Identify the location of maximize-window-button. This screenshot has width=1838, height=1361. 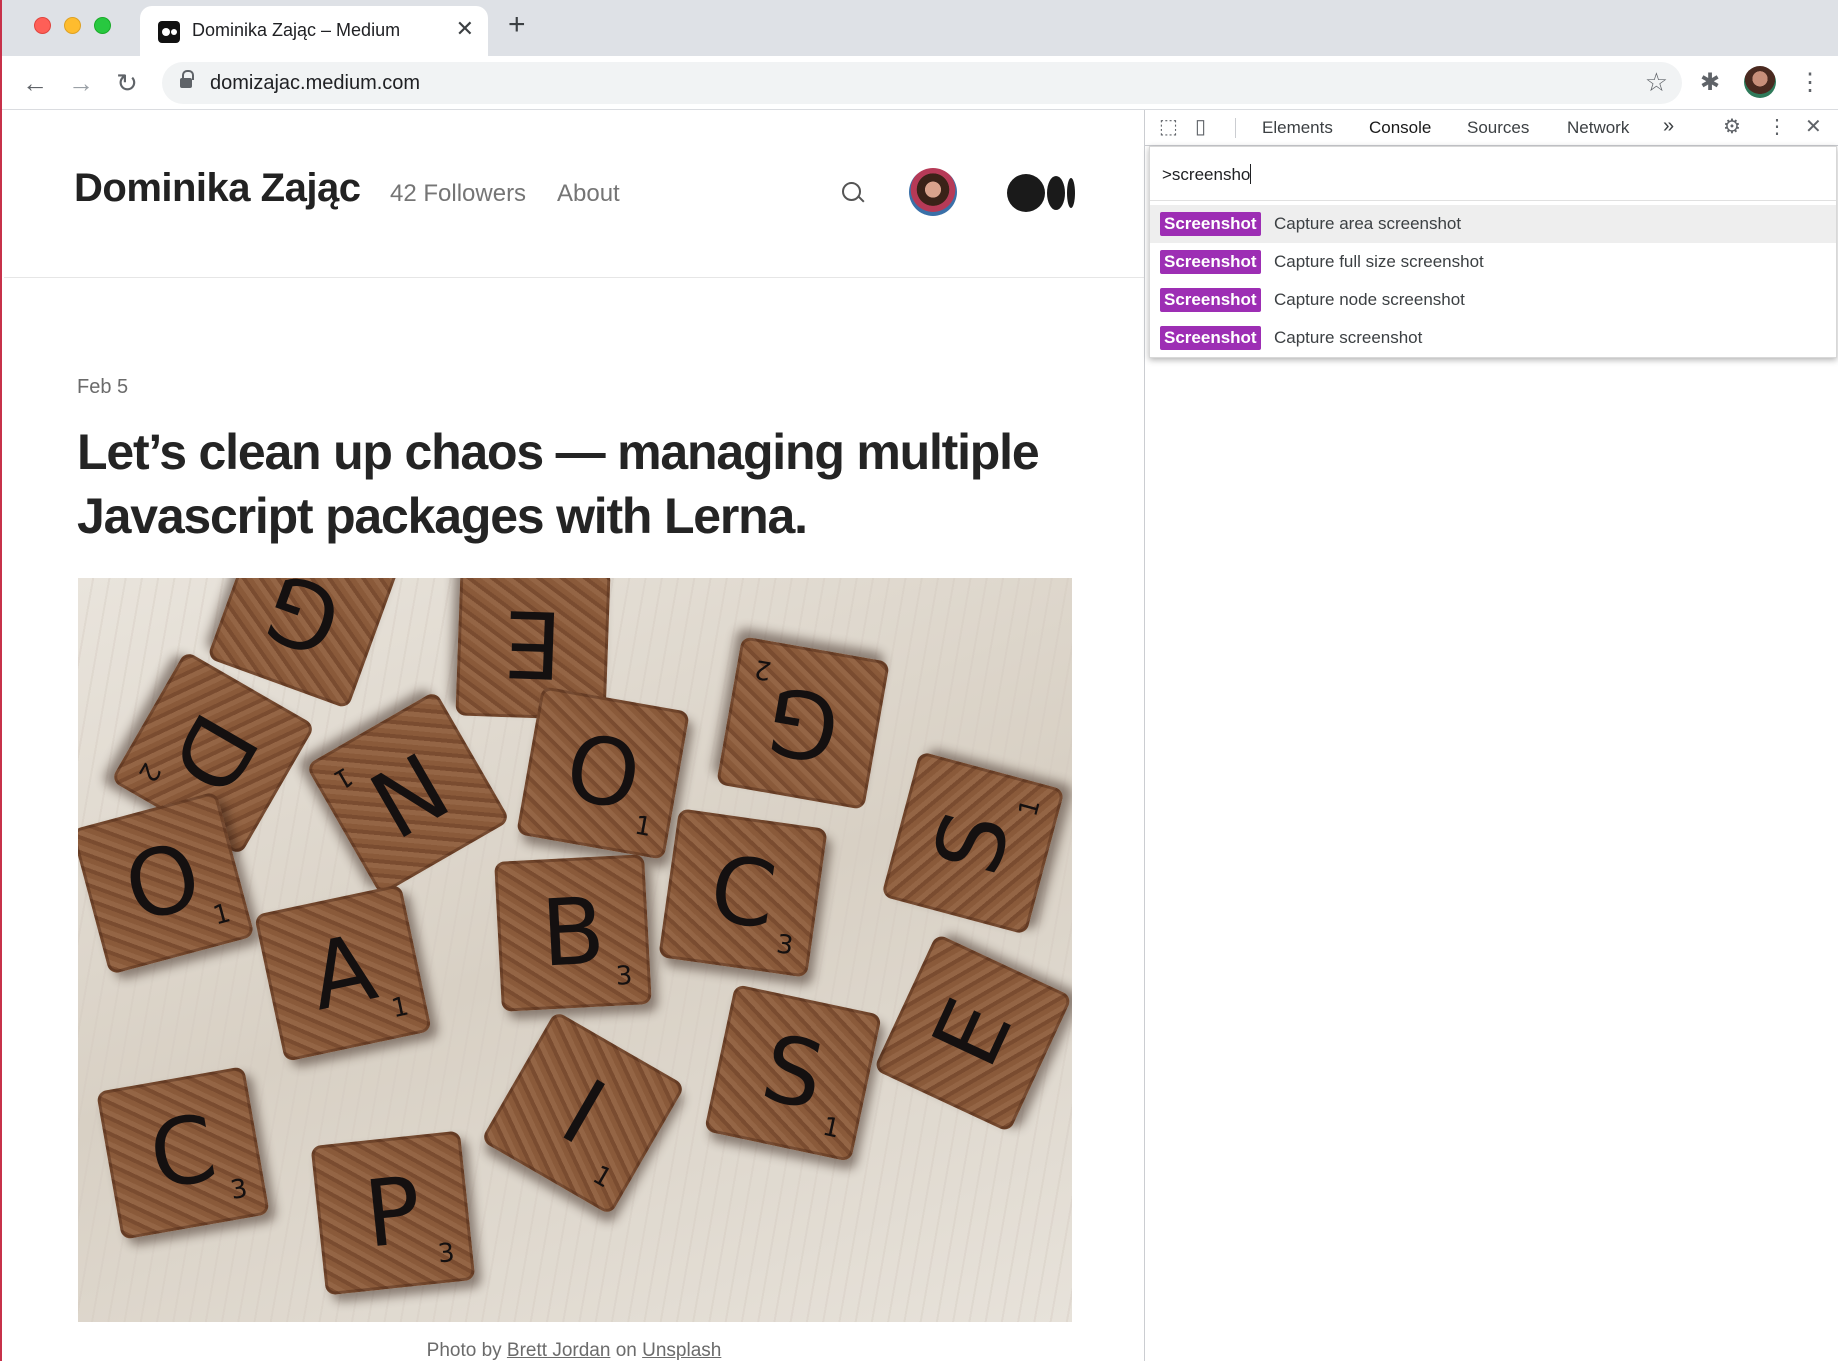
(102, 25).